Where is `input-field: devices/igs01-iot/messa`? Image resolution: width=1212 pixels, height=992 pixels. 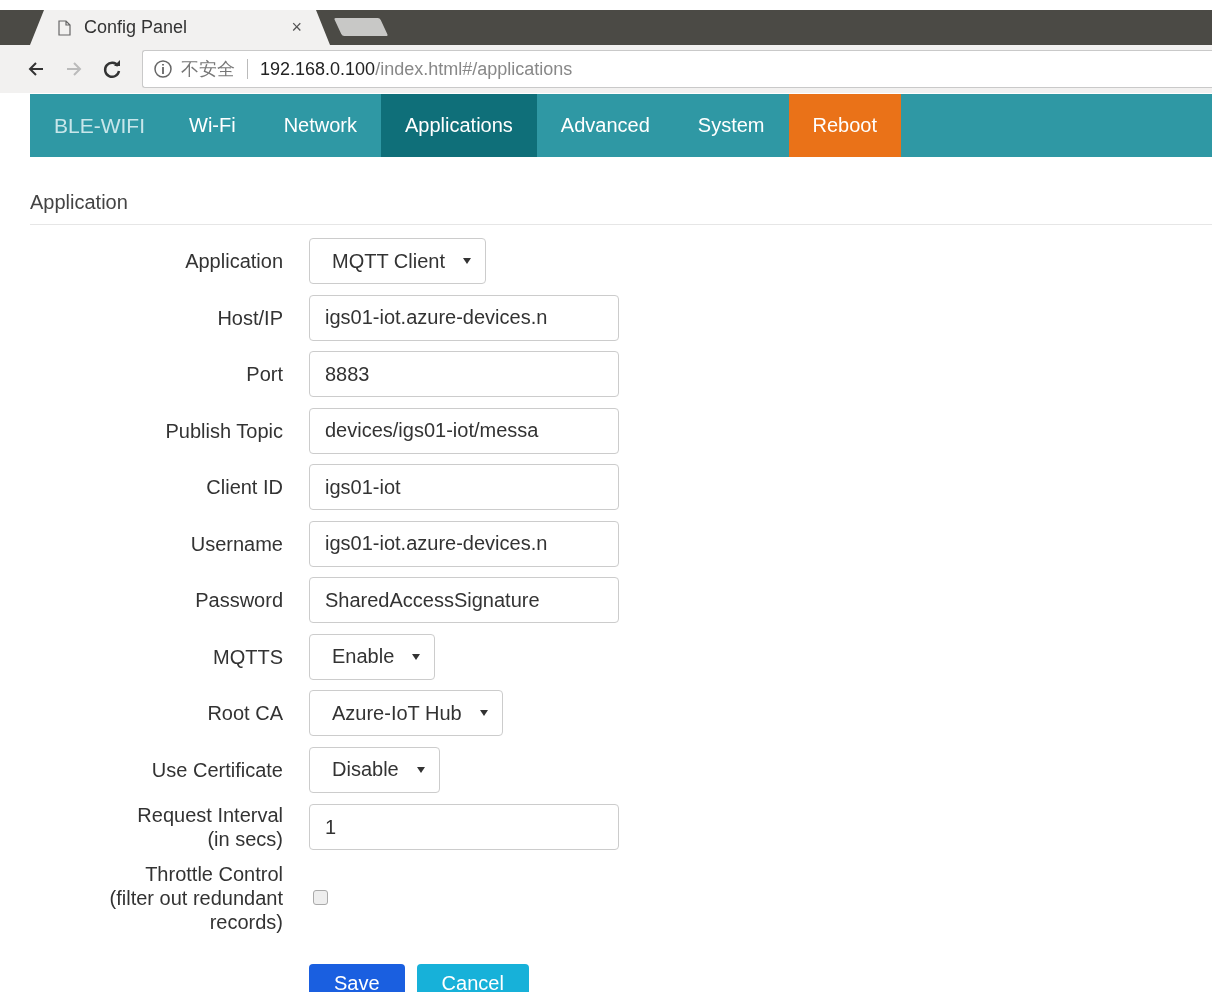 input-field: devices/igs01-iot/messa is located at coordinates (464, 430).